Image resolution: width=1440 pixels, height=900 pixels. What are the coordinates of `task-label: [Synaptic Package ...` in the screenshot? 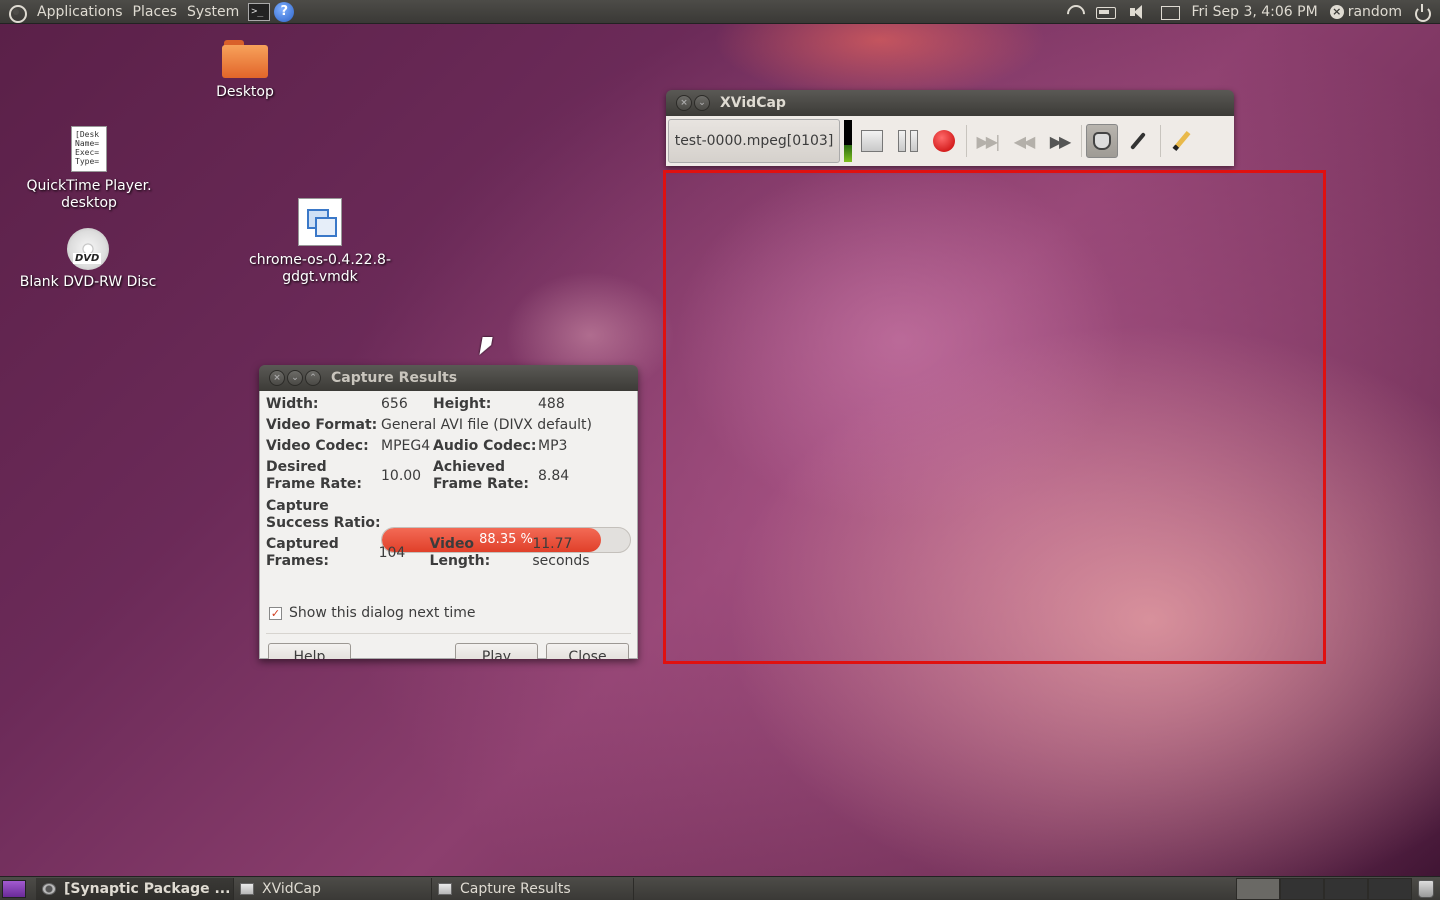 It's located at (147, 888).